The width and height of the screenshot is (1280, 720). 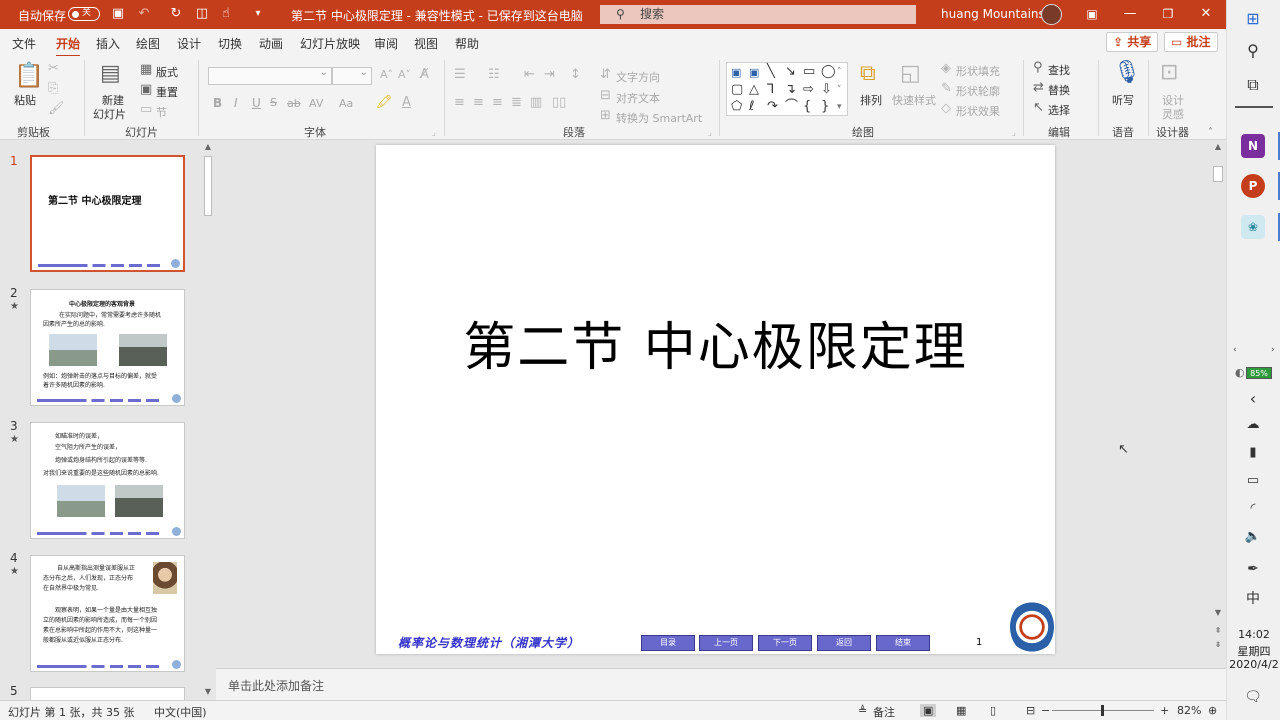 I want to click on replace-button: 替换, so click(x=1059, y=90).